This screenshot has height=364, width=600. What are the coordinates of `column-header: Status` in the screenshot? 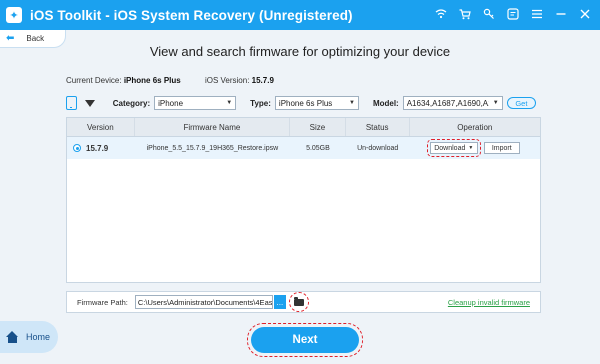 It's located at (378, 127).